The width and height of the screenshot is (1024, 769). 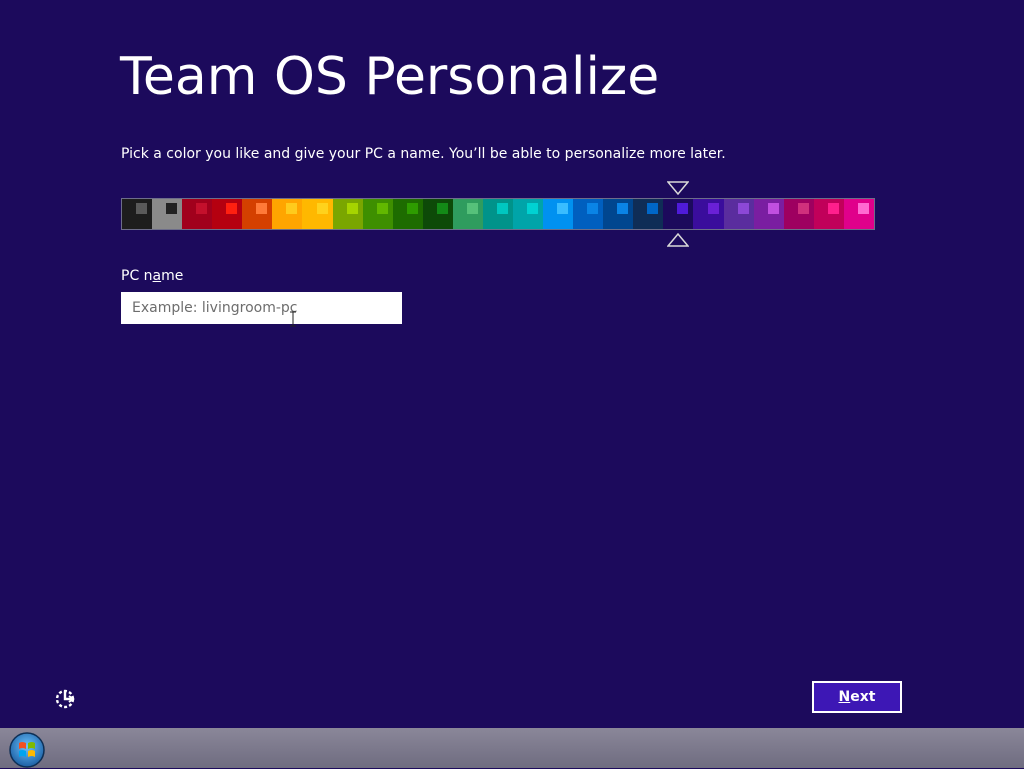 What do you see at coordinates (66, 698) in the screenshot?
I see `ease-of-access-icon` at bounding box center [66, 698].